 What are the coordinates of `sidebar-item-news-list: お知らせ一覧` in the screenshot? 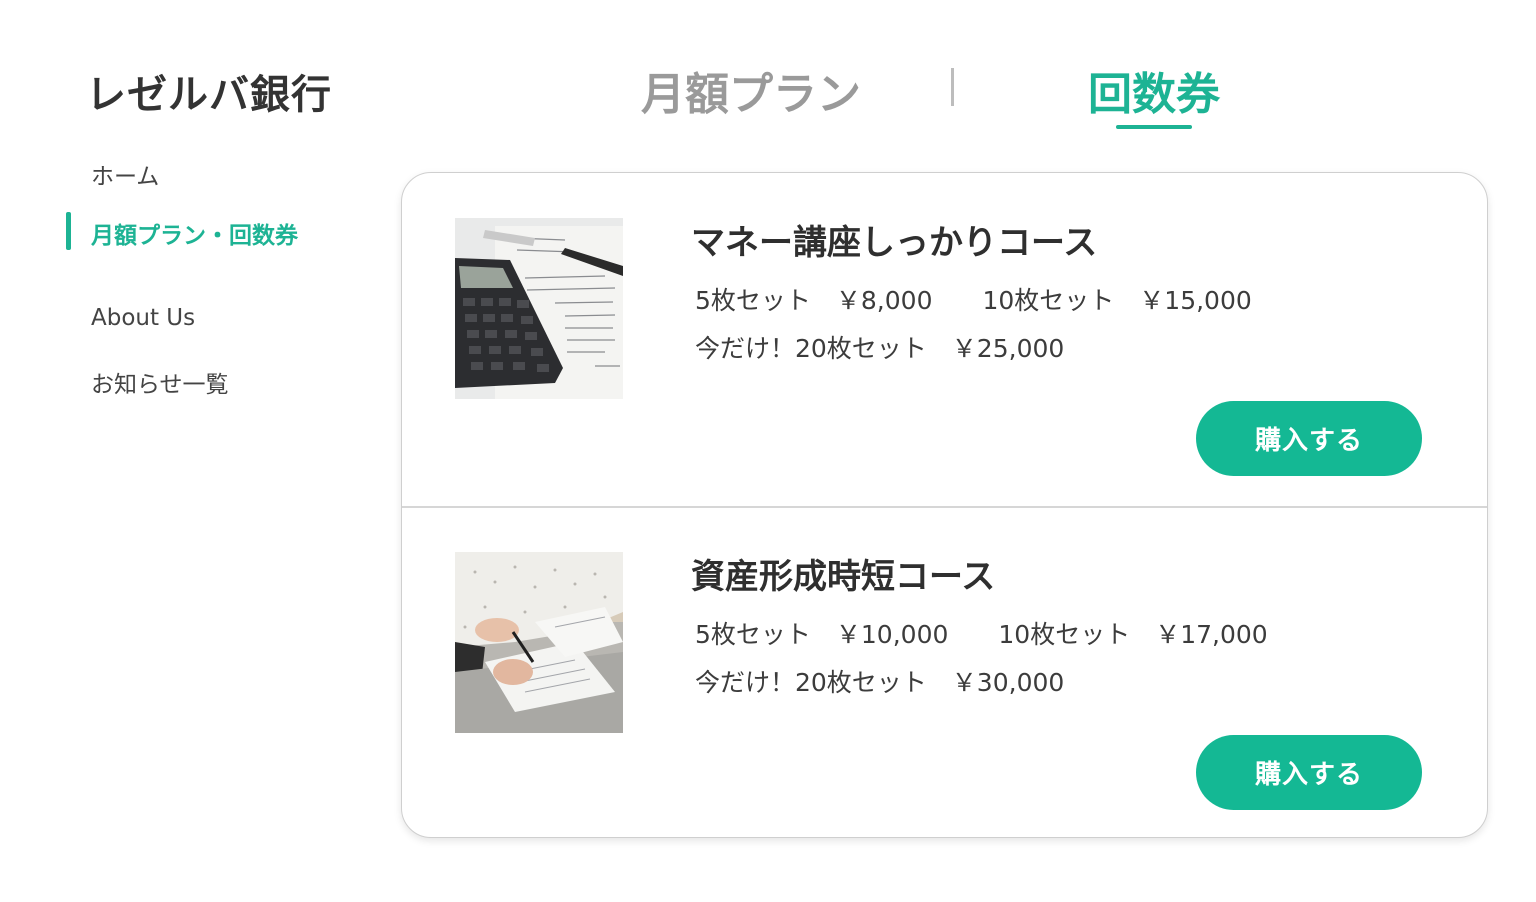 It's located at (160, 382).